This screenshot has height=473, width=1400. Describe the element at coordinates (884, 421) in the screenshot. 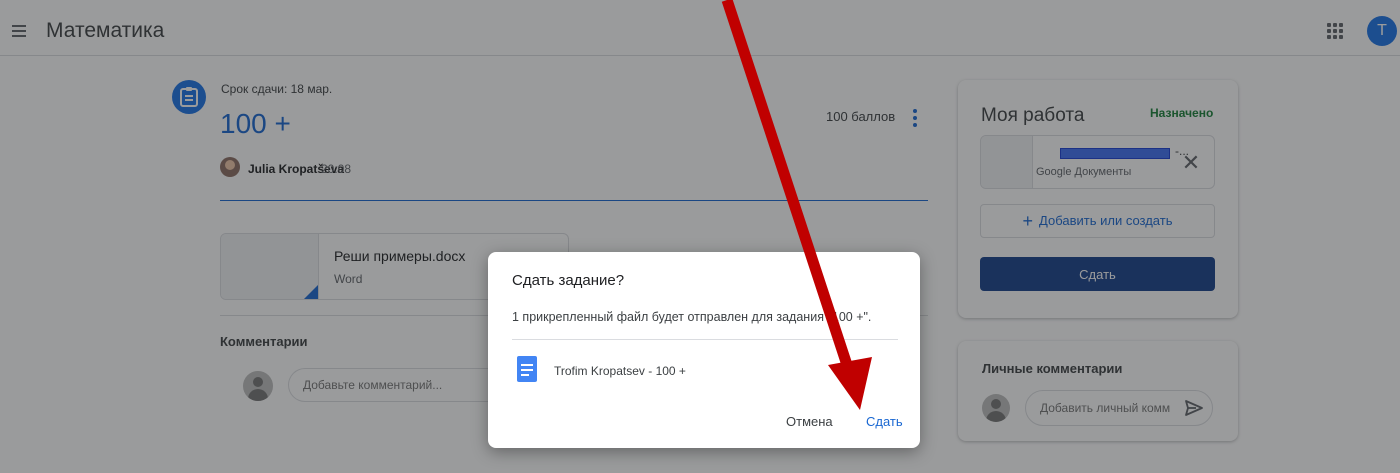

I see `confirm-submit-button: Сдать` at that location.